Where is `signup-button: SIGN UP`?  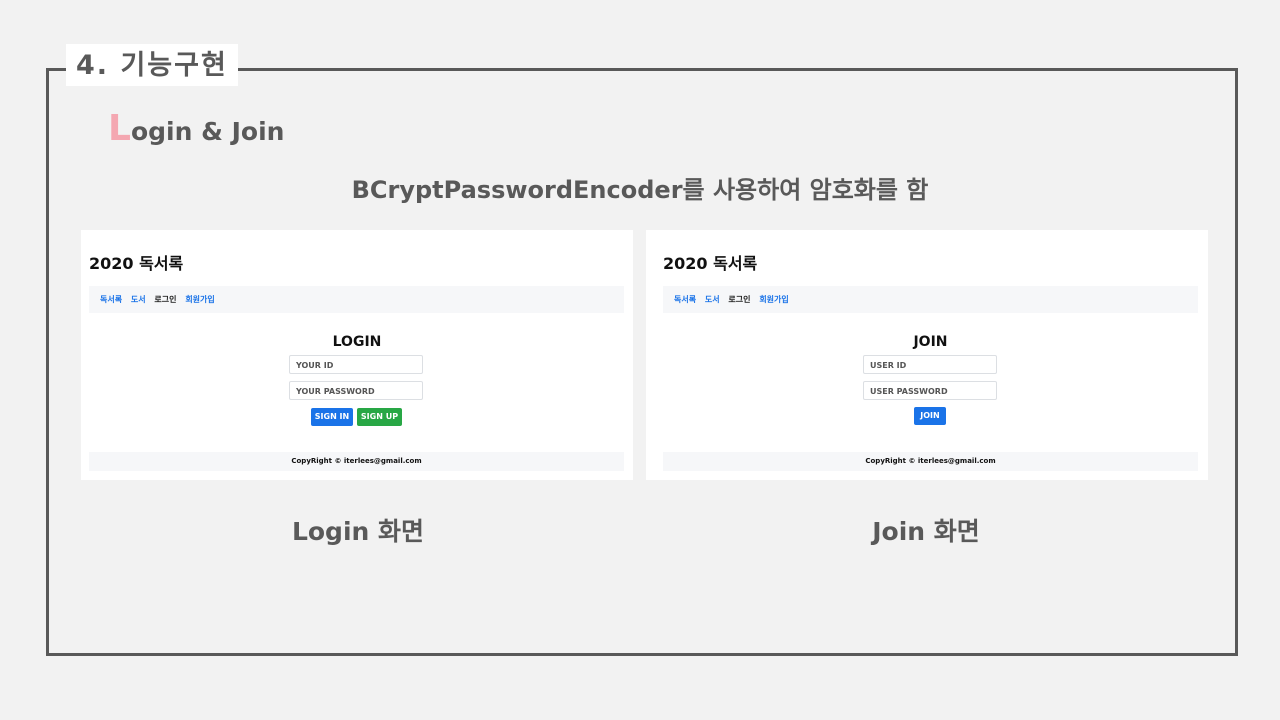
signup-button: SIGN UP is located at coordinates (379, 417).